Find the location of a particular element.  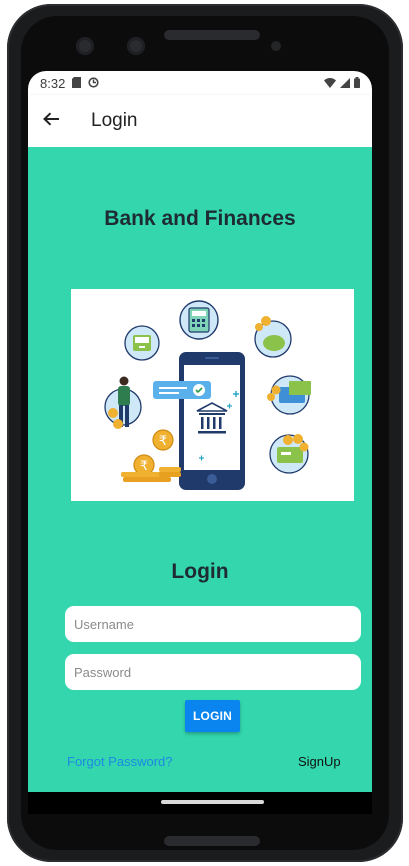

sd-card-icon is located at coordinates (77, 83).